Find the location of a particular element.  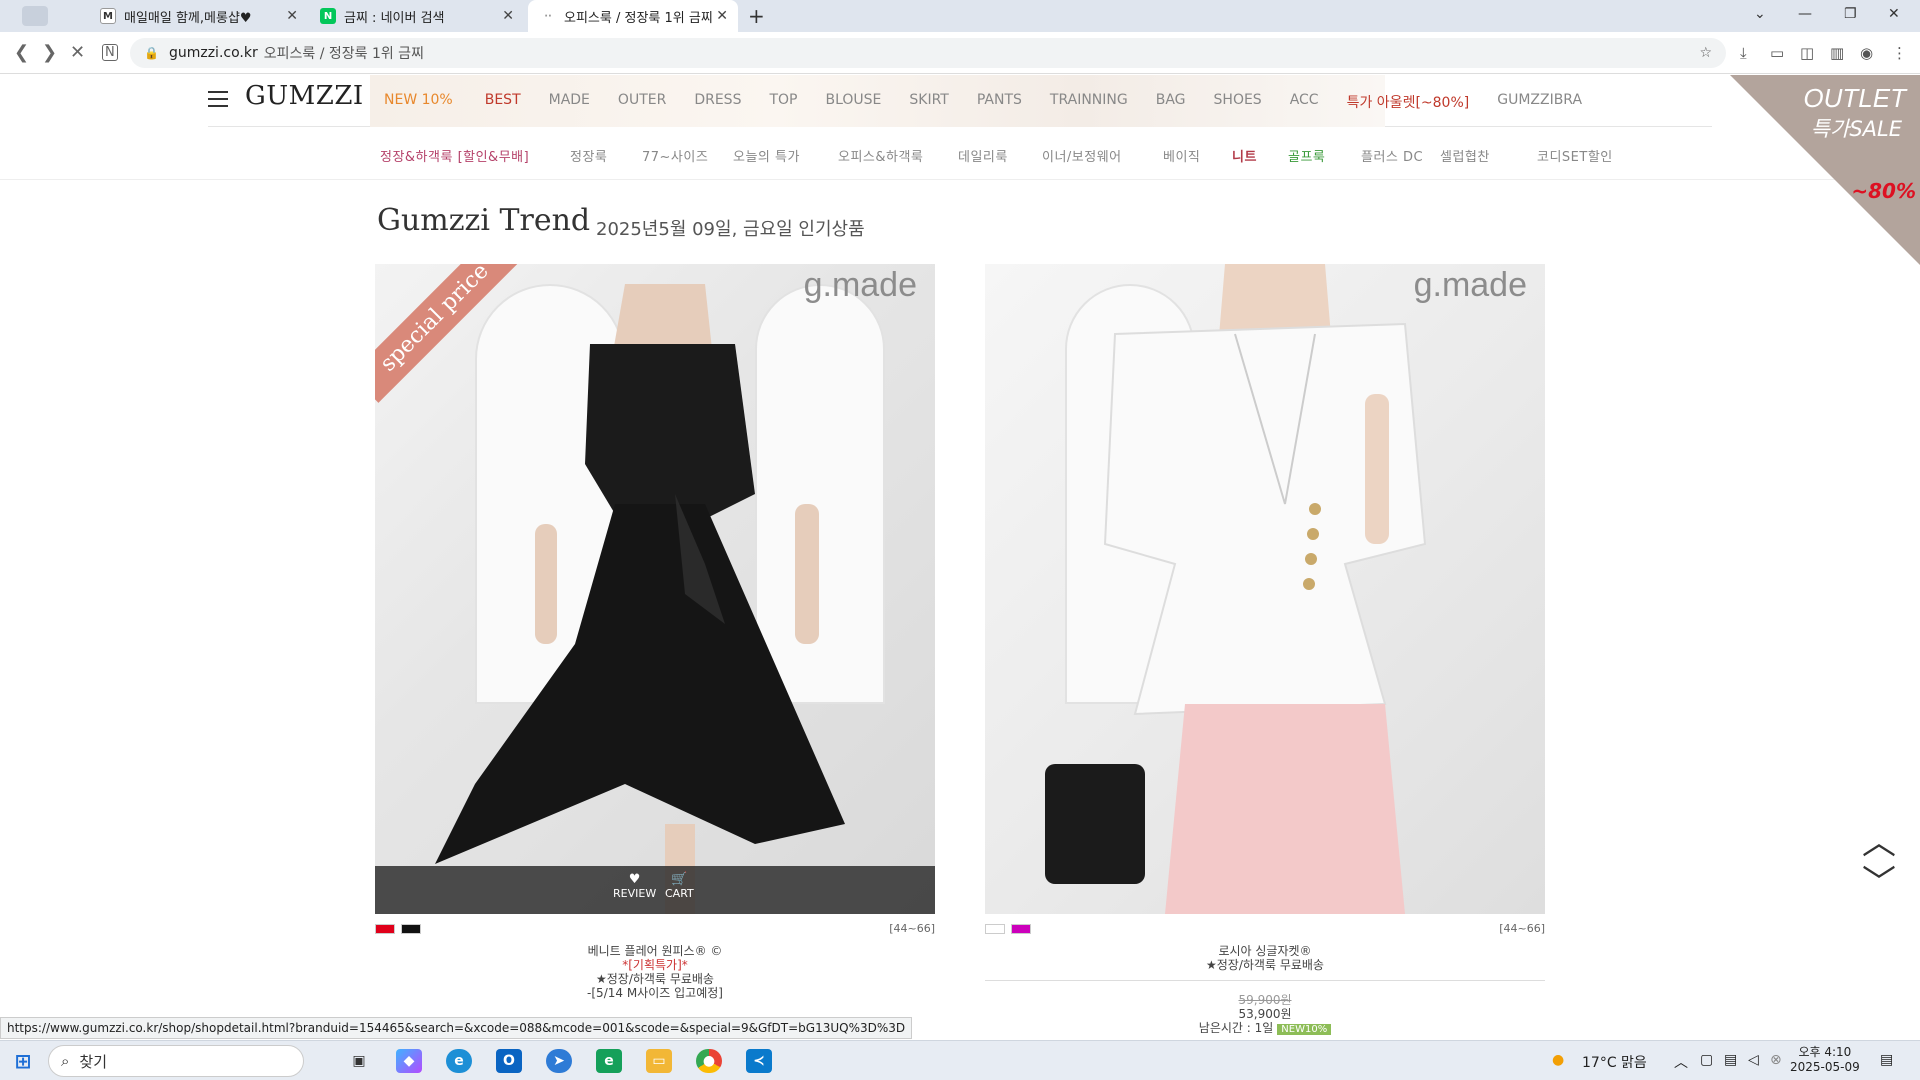

bookmark-star-icon: ☆ is located at coordinates (1705, 53).